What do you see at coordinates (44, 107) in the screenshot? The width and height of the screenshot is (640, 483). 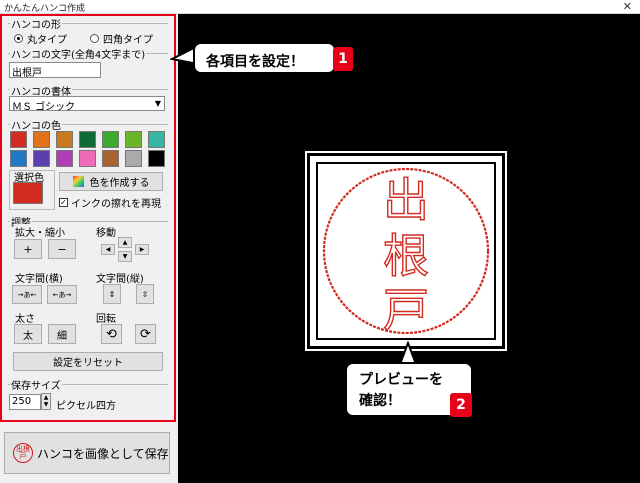 I see `font-value: ＭＳ ゴシック` at bounding box center [44, 107].